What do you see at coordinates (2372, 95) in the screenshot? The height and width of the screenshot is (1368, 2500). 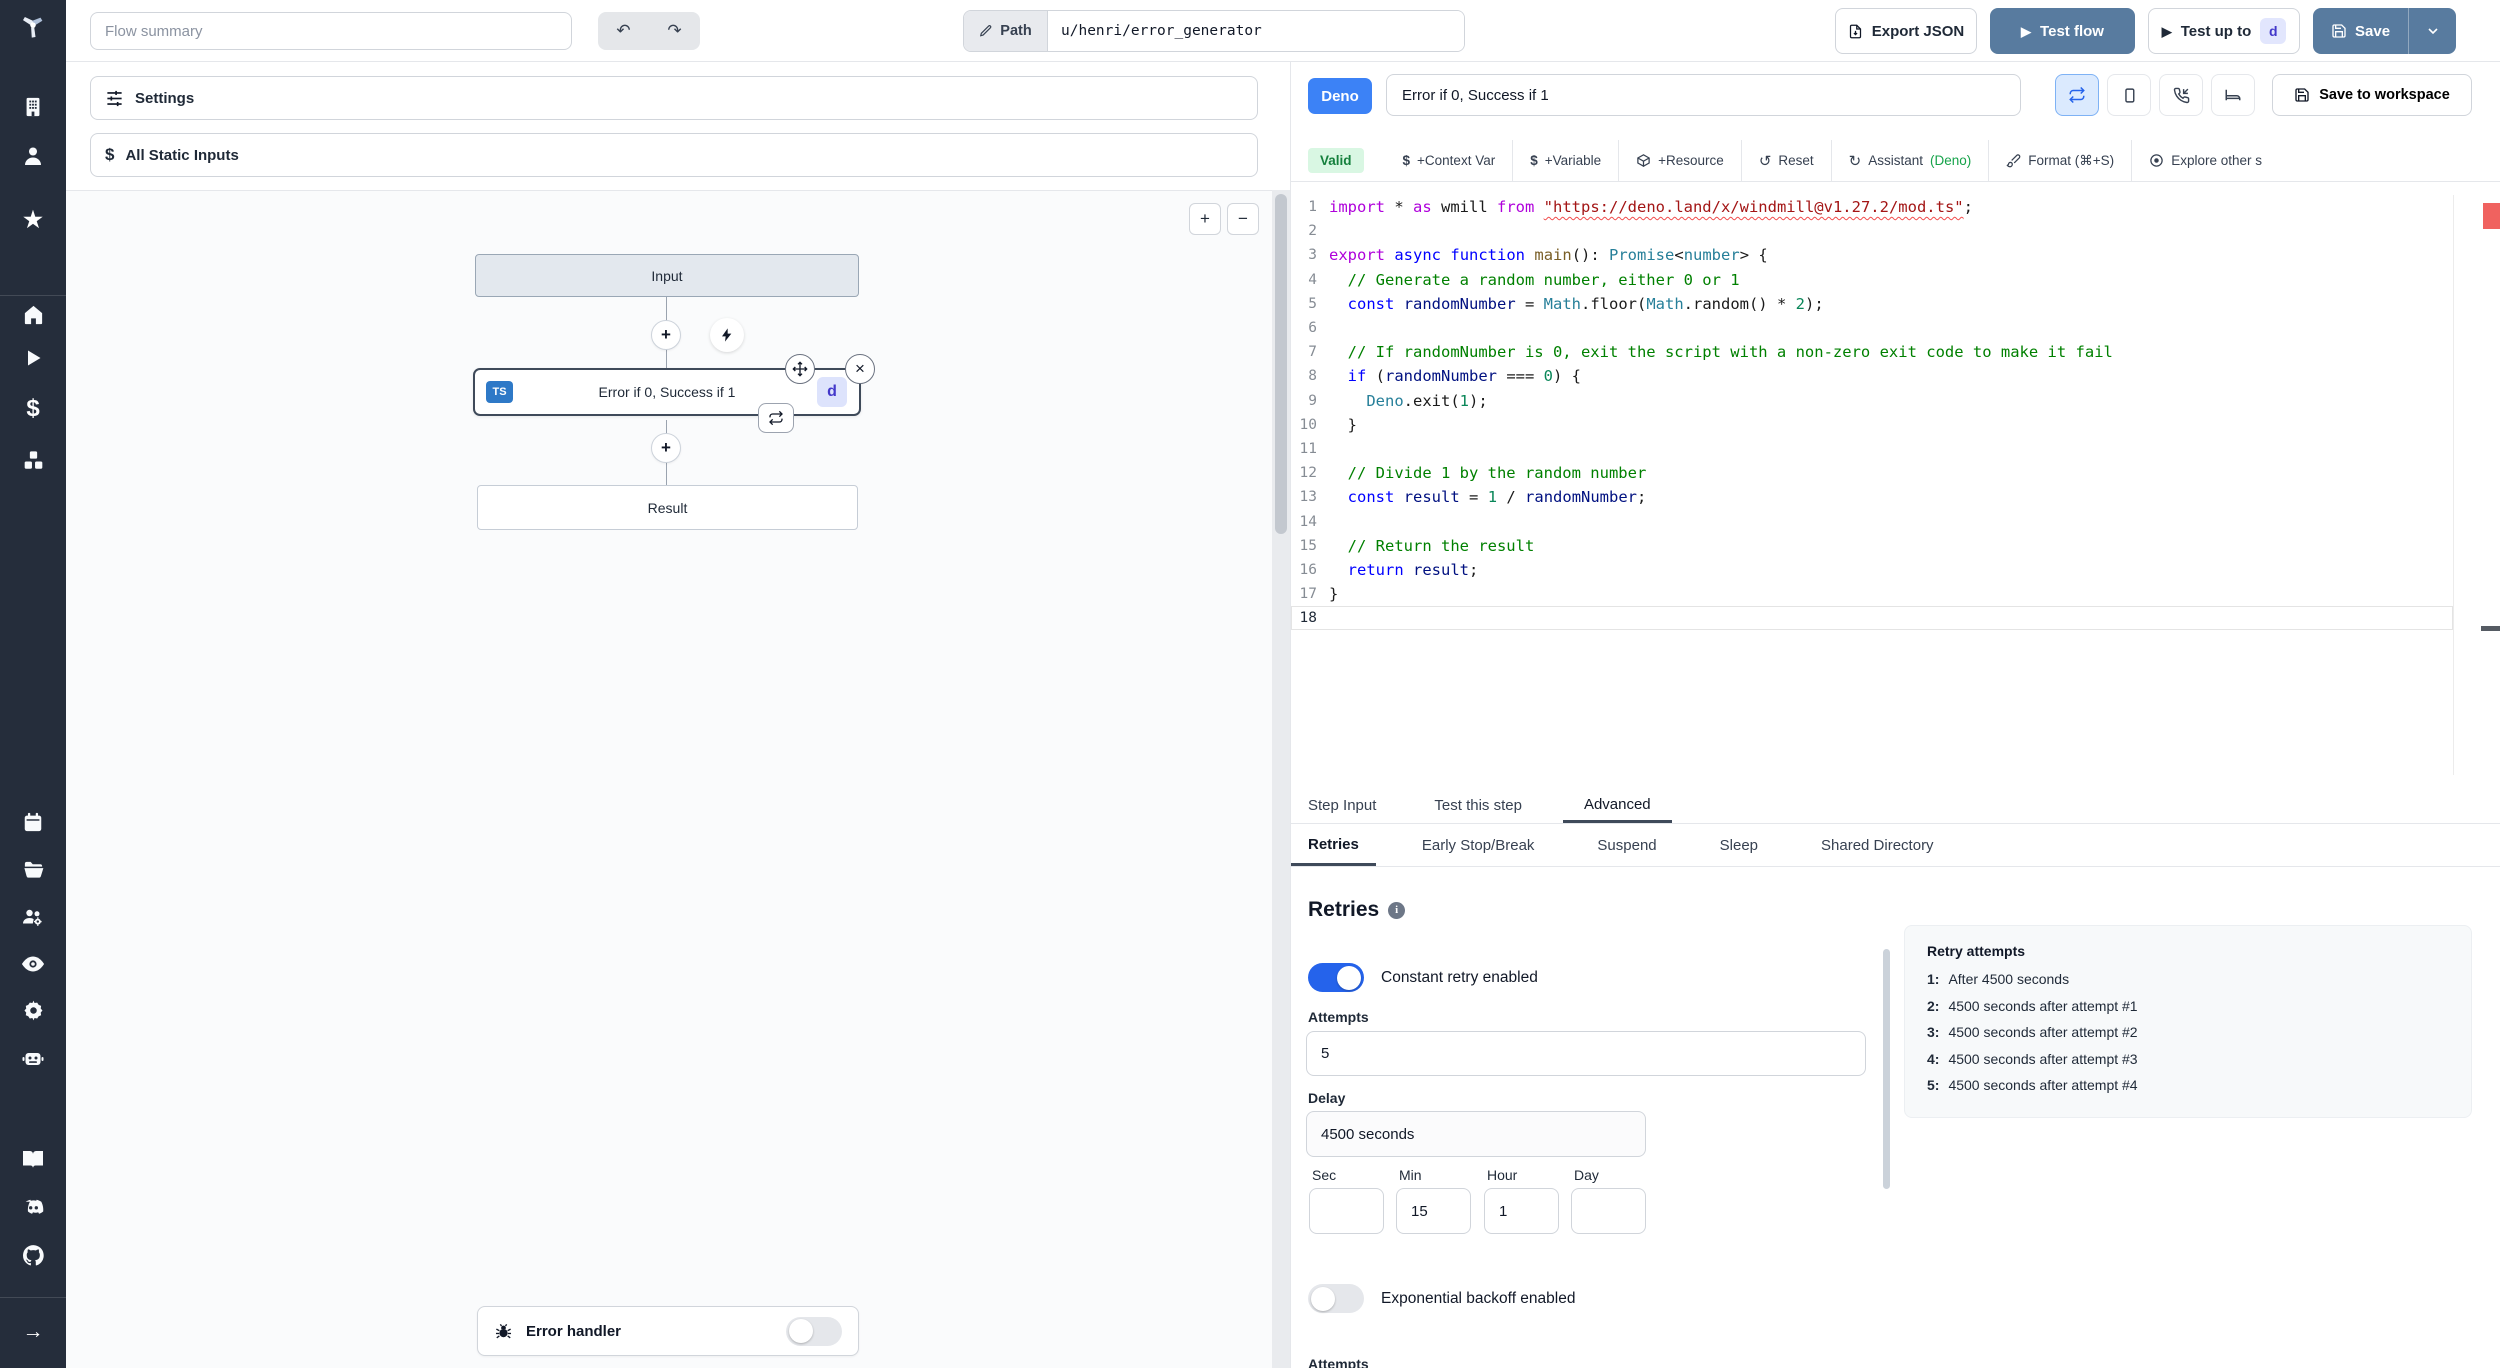 I see `save-to-workspace-button: Save to workspace` at bounding box center [2372, 95].